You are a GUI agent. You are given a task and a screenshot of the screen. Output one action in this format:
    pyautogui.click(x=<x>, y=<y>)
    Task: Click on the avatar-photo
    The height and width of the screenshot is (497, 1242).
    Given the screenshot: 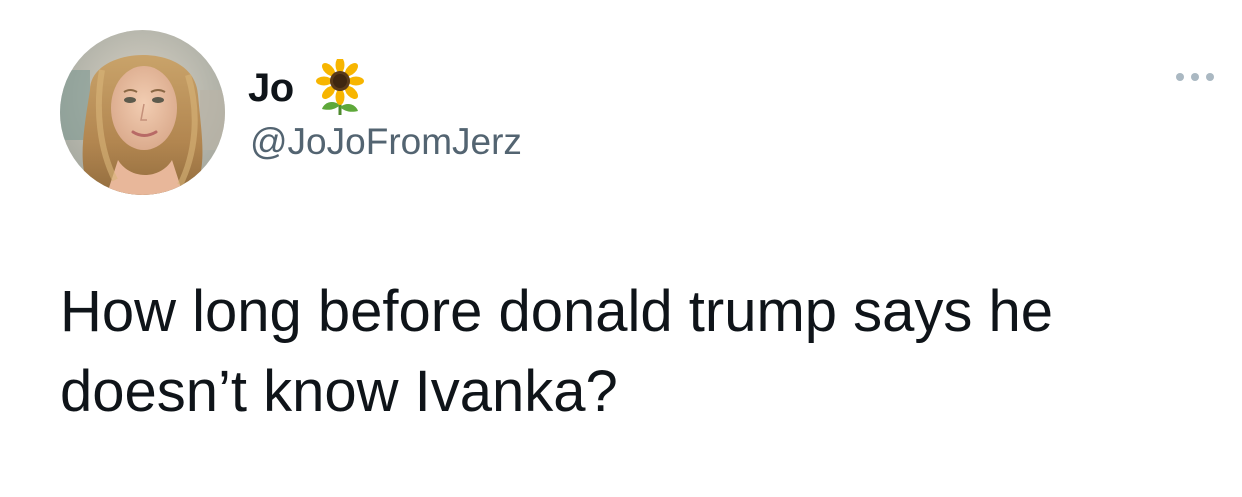 What is the action you would take?
    pyautogui.click(x=142, y=112)
    